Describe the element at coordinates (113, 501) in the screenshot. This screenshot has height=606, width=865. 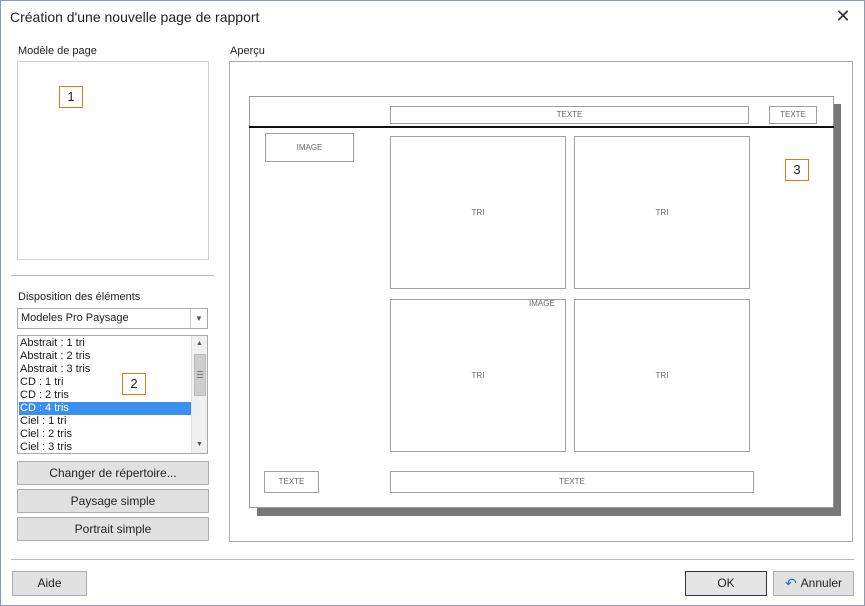
I see `landscape-simple-button: Paysage simple` at that location.